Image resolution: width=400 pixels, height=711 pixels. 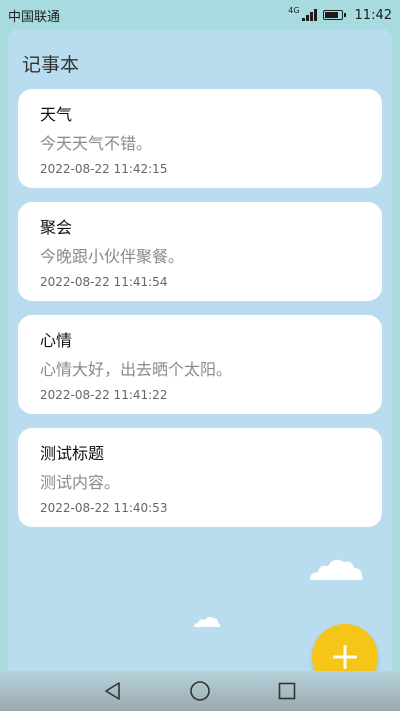 What do you see at coordinates (80, 482) in the screenshot?
I see `note-content: 测试内容。` at bounding box center [80, 482].